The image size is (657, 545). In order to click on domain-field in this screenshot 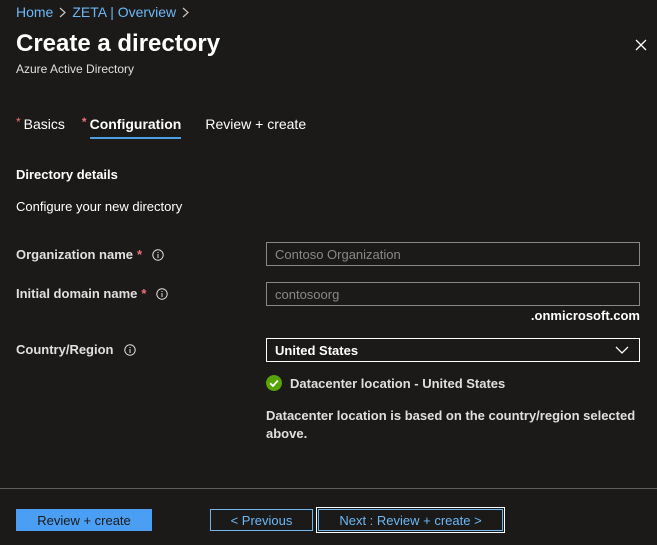, I will do `click(453, 294)`.